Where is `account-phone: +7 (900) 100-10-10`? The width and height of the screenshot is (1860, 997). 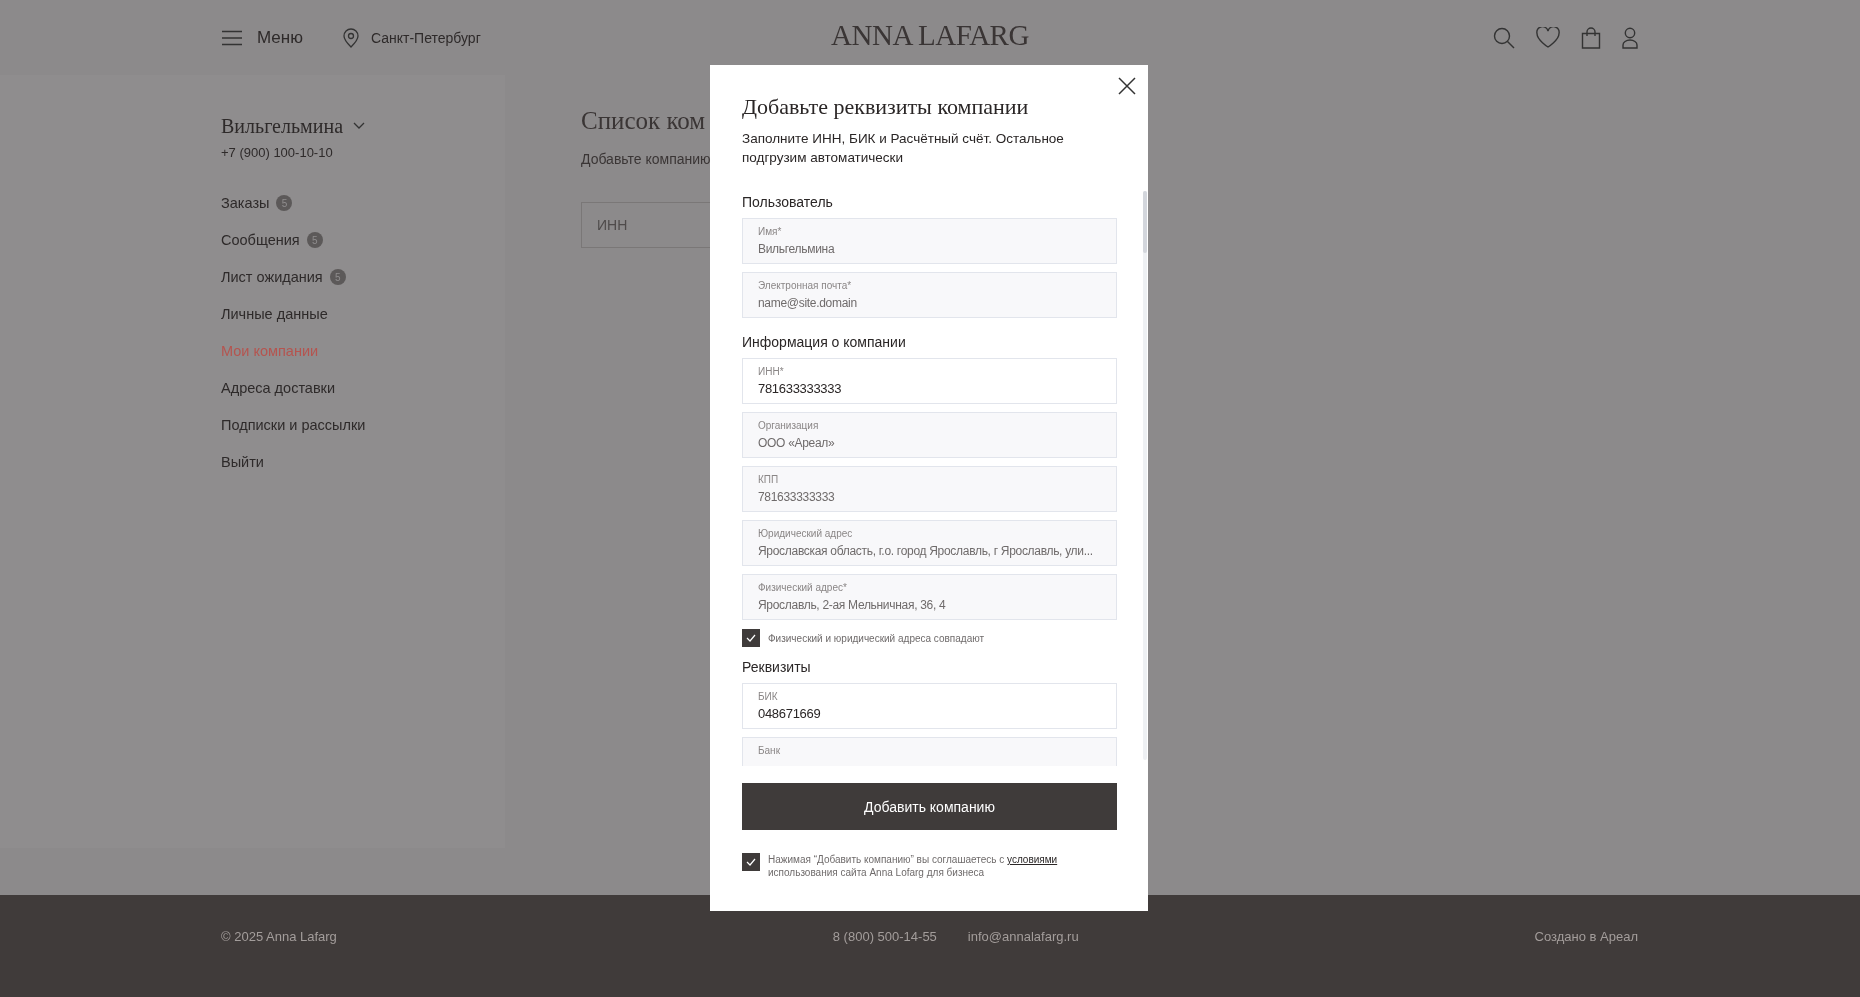
account-phone: +7 (900) 100-10-10 is located at coordinates (277, 153).